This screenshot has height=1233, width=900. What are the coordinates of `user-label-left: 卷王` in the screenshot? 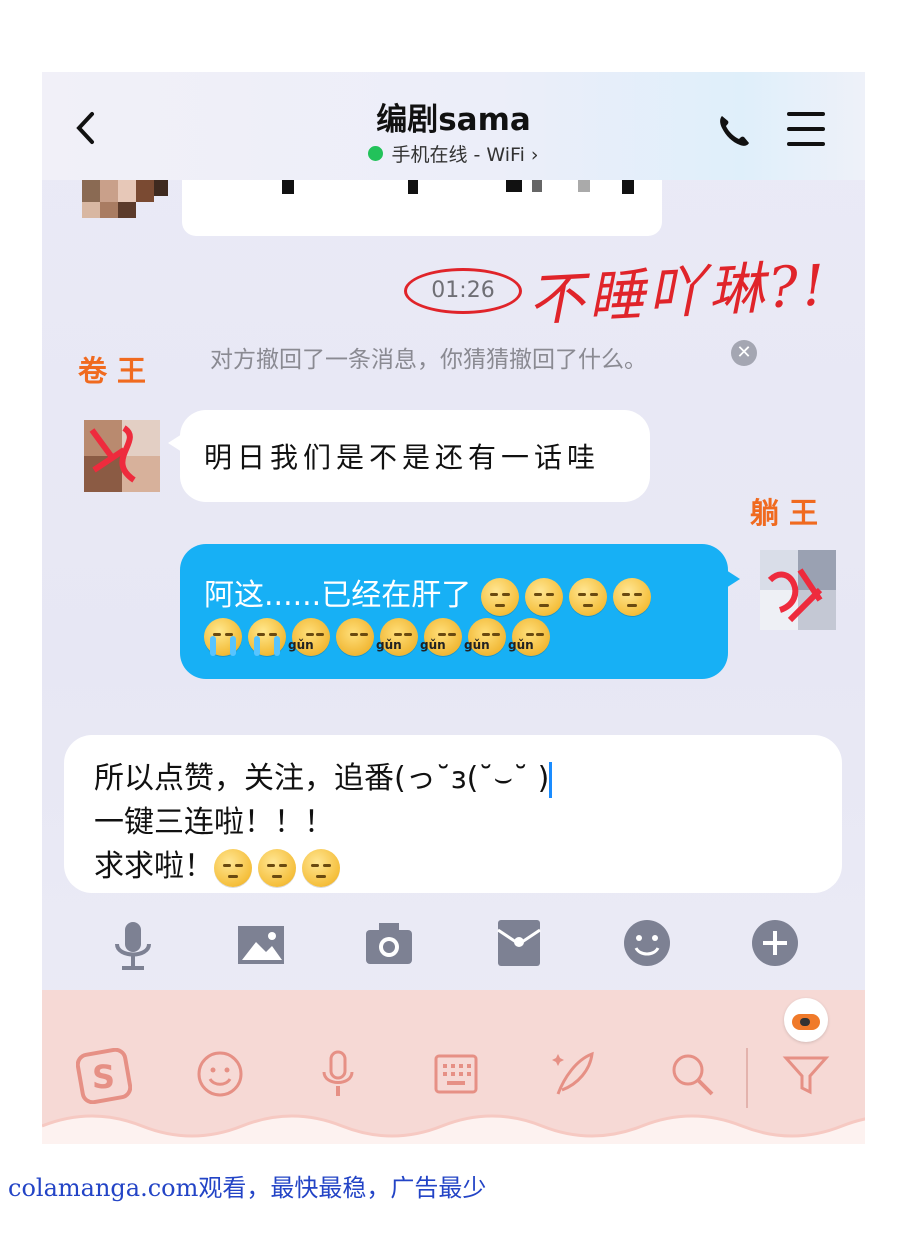 It's located at (117, 371).